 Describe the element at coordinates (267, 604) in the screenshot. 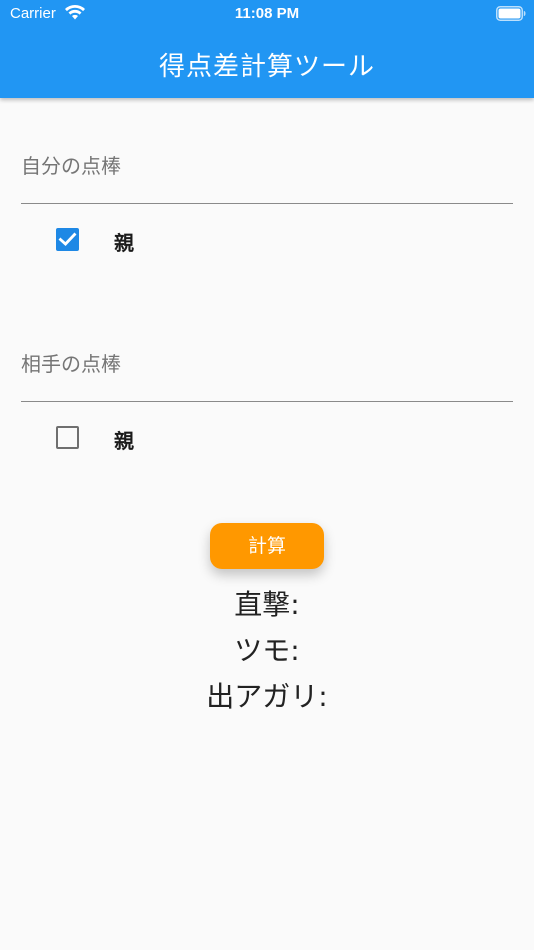

I see `direct-hit-result: 直撃:` at that location.